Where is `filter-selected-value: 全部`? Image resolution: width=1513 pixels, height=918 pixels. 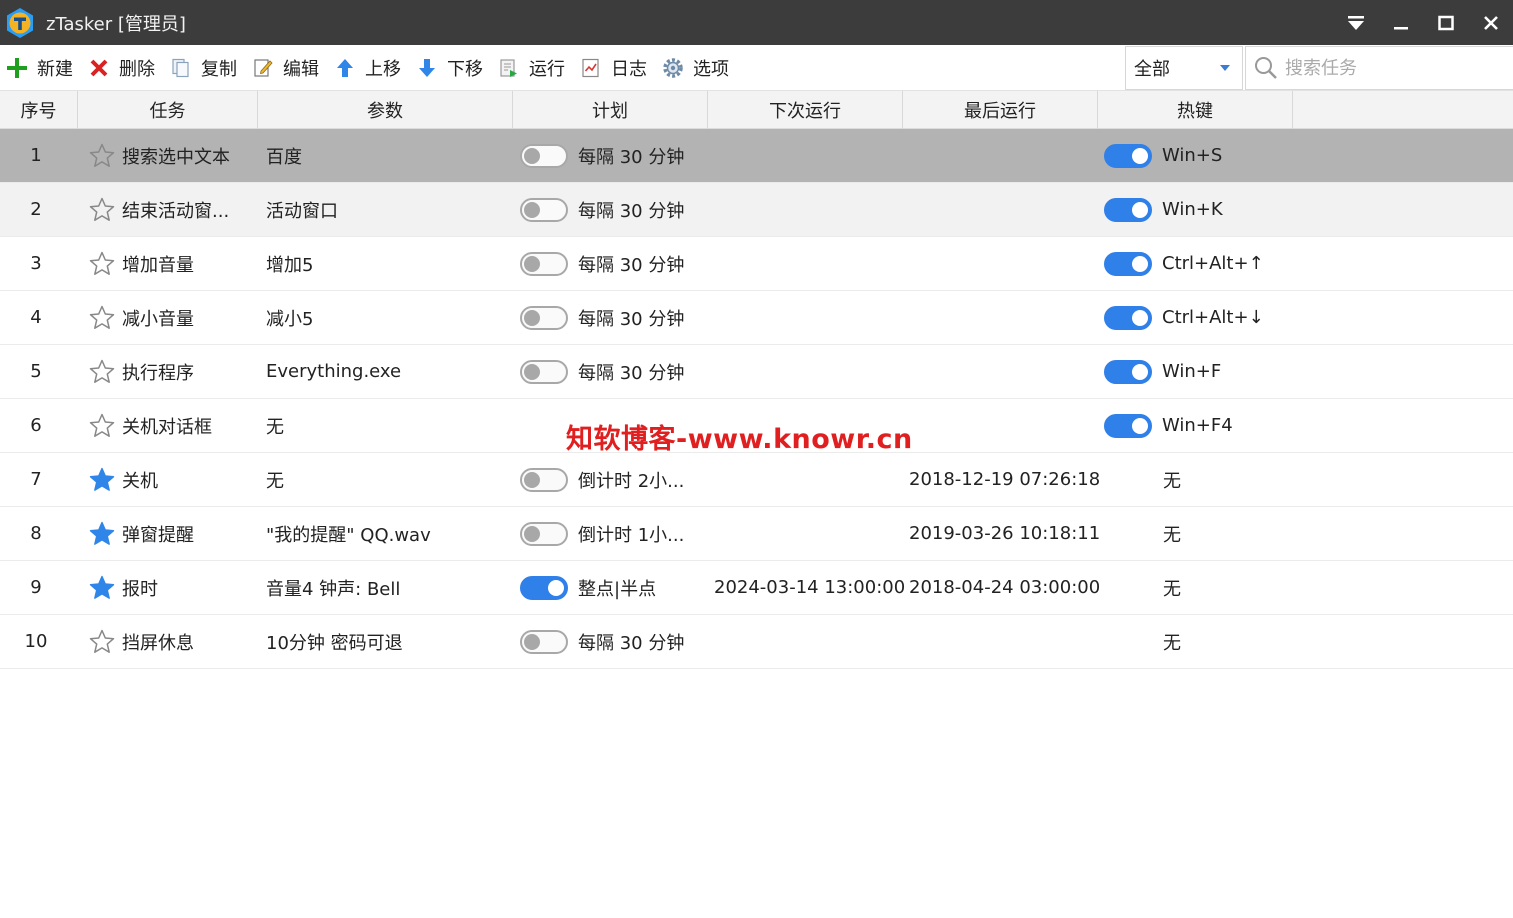 filter-selected-value: 全部 is located at coordinates (1152, 69).